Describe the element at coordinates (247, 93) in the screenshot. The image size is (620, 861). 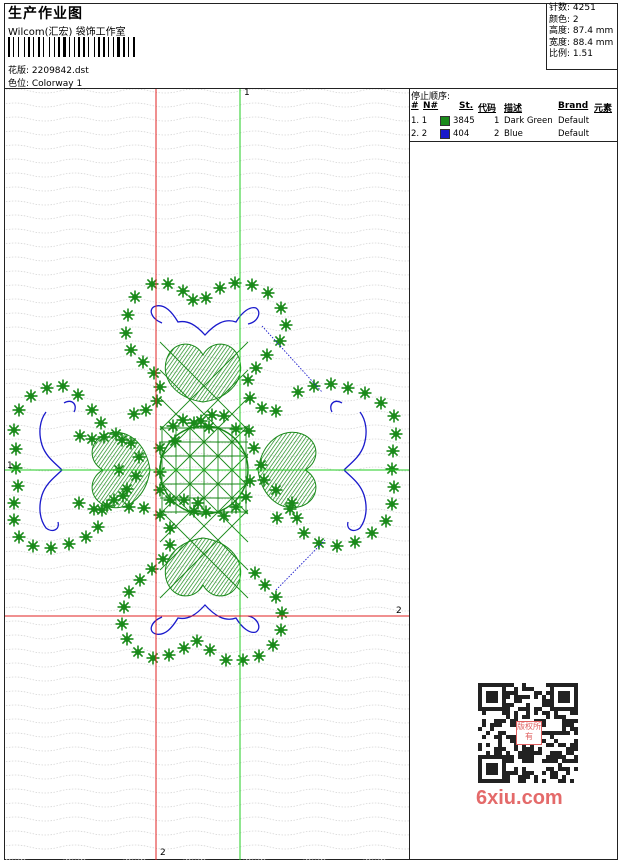
I see `guide-label-green-top: 1` at that location.